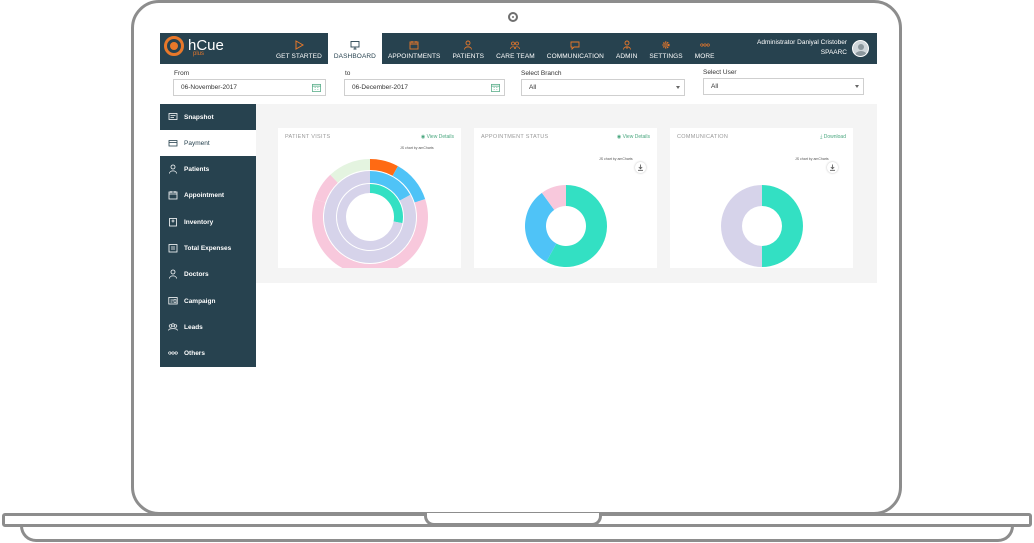 The height and width of the screenshot is (543, 1034). I want to click on sidebar-item-label: Patients, so click(197, 169).